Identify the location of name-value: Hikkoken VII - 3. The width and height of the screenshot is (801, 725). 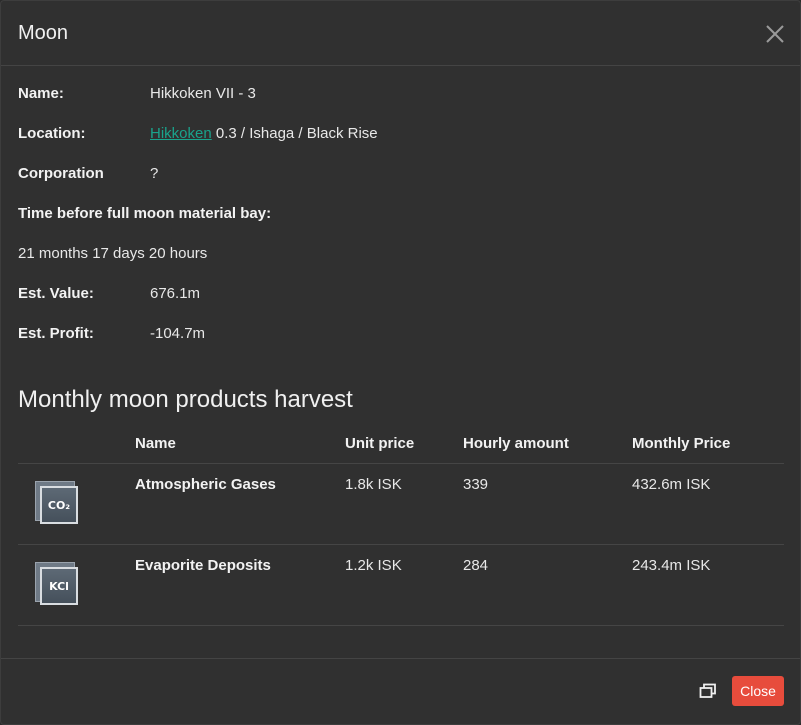
(203, 93).